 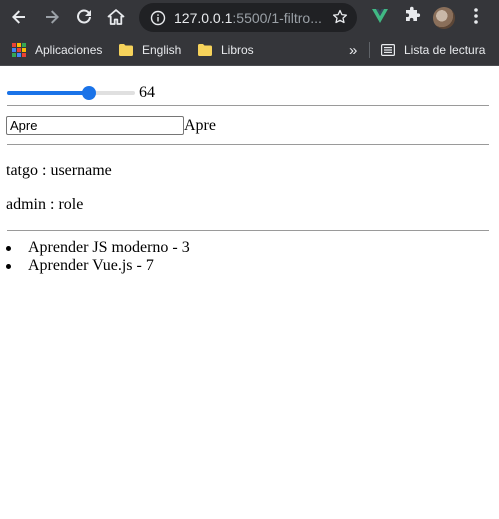 What do you see at coordinates (116, 17) in the screenshot?
I see `home-icon` at bounding box center [116, 17].